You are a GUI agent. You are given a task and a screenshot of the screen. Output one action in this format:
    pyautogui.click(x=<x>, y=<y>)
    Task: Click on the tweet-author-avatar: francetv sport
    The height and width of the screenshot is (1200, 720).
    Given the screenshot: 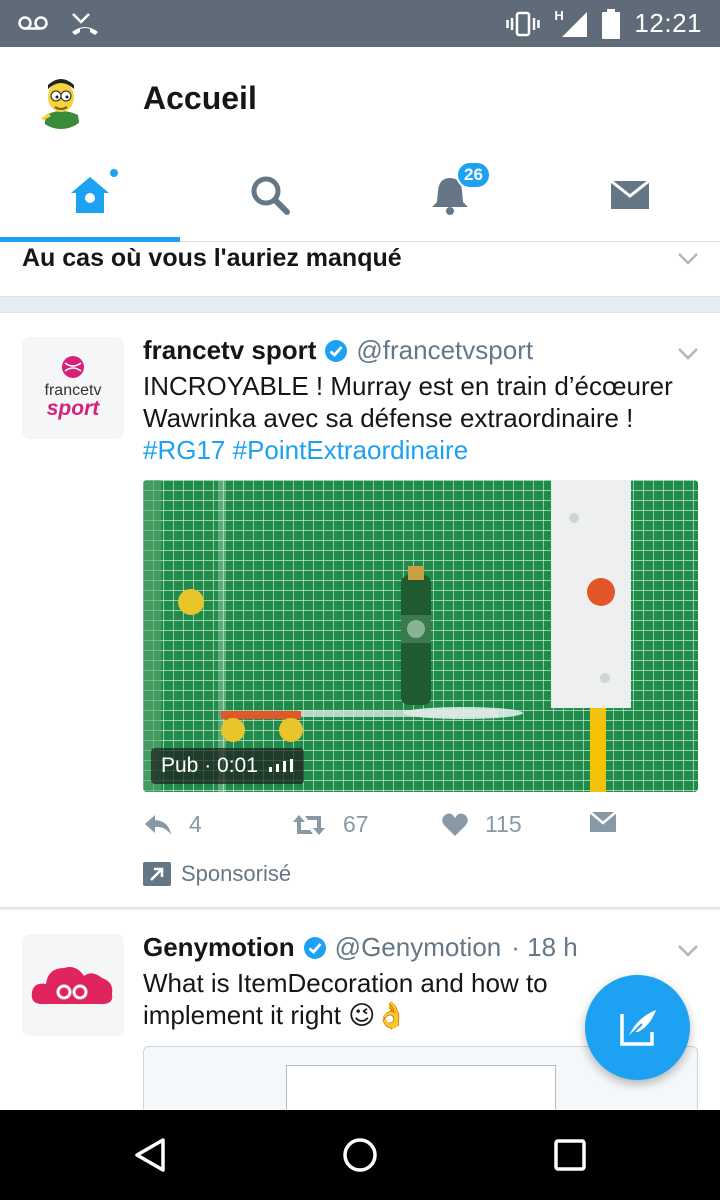 What is the action you would take?
    pyautogui.click(x=73, y=388)
    